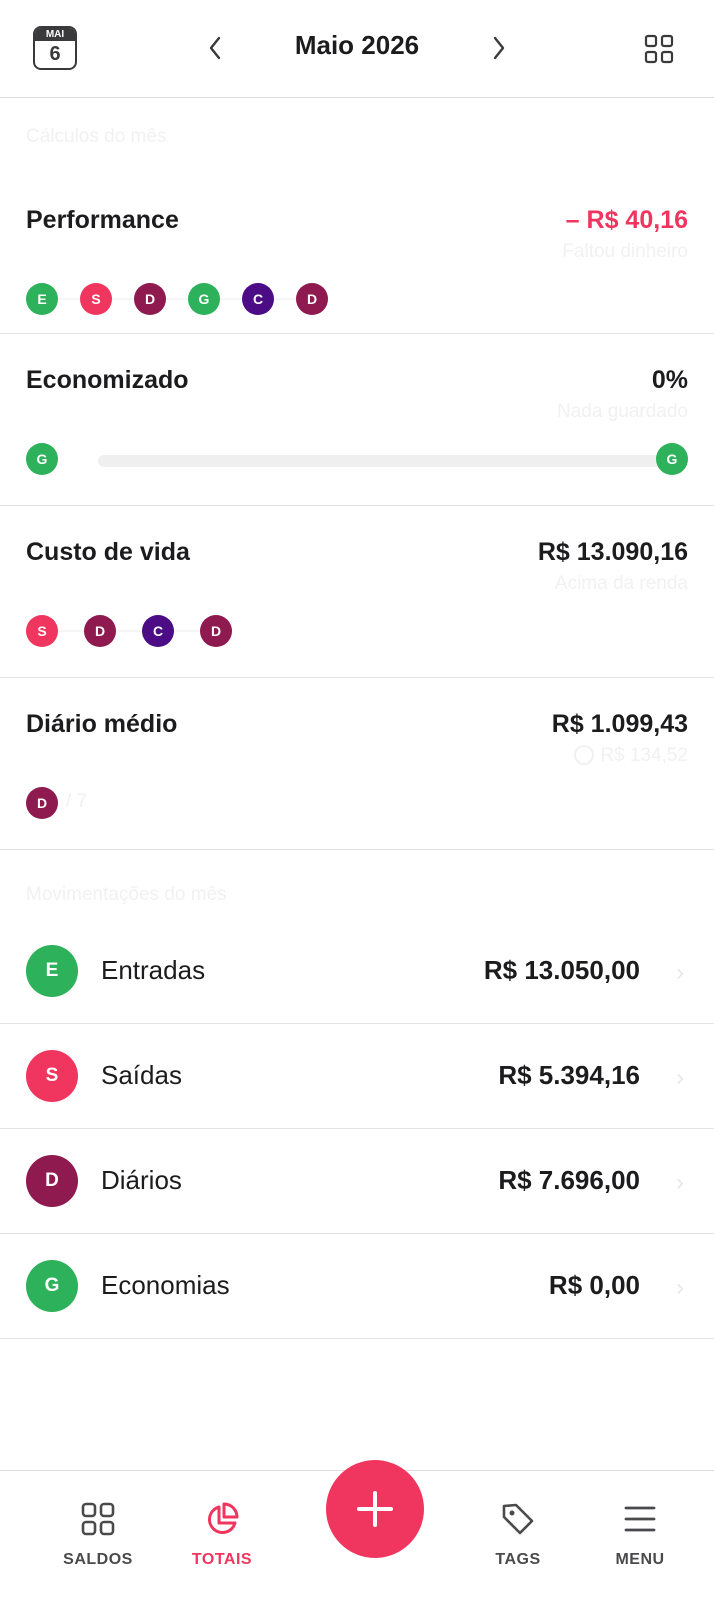  I want to click on row-amount: R$ 7.696,00, so click(569, 1180).